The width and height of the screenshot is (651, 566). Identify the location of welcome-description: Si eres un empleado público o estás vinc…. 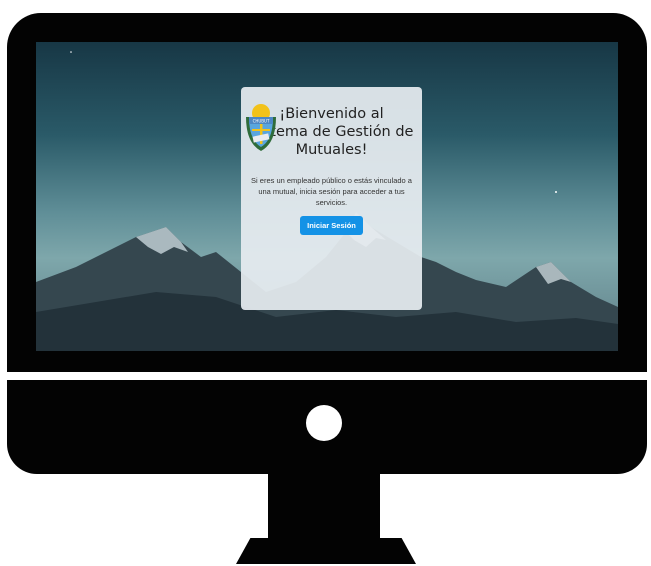
(331, 191).